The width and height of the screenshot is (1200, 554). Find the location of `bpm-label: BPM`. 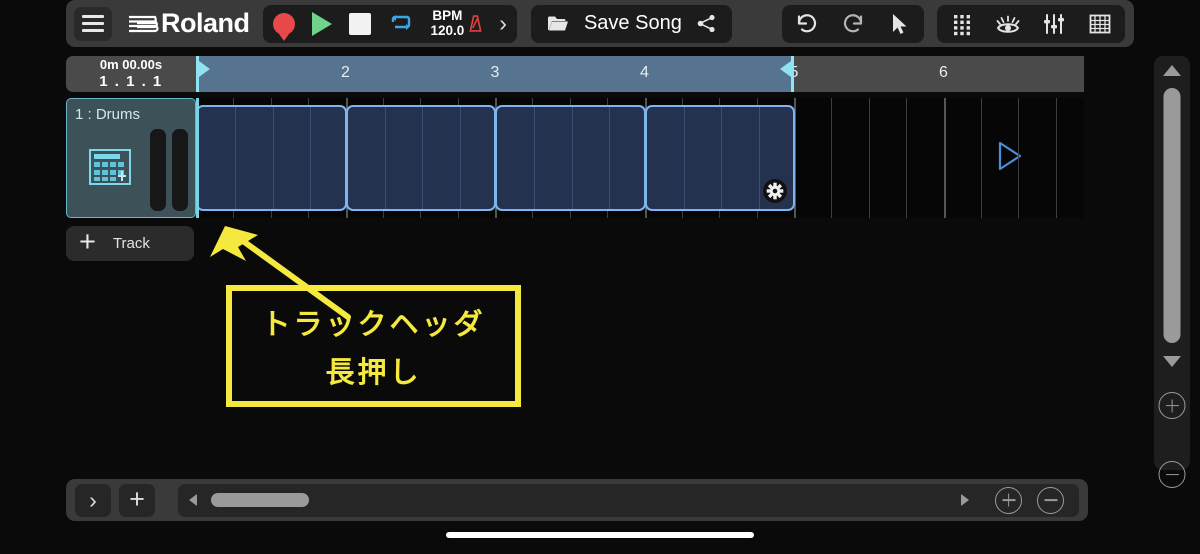

bpm-label: BPM is located at coordinates (447, 15).